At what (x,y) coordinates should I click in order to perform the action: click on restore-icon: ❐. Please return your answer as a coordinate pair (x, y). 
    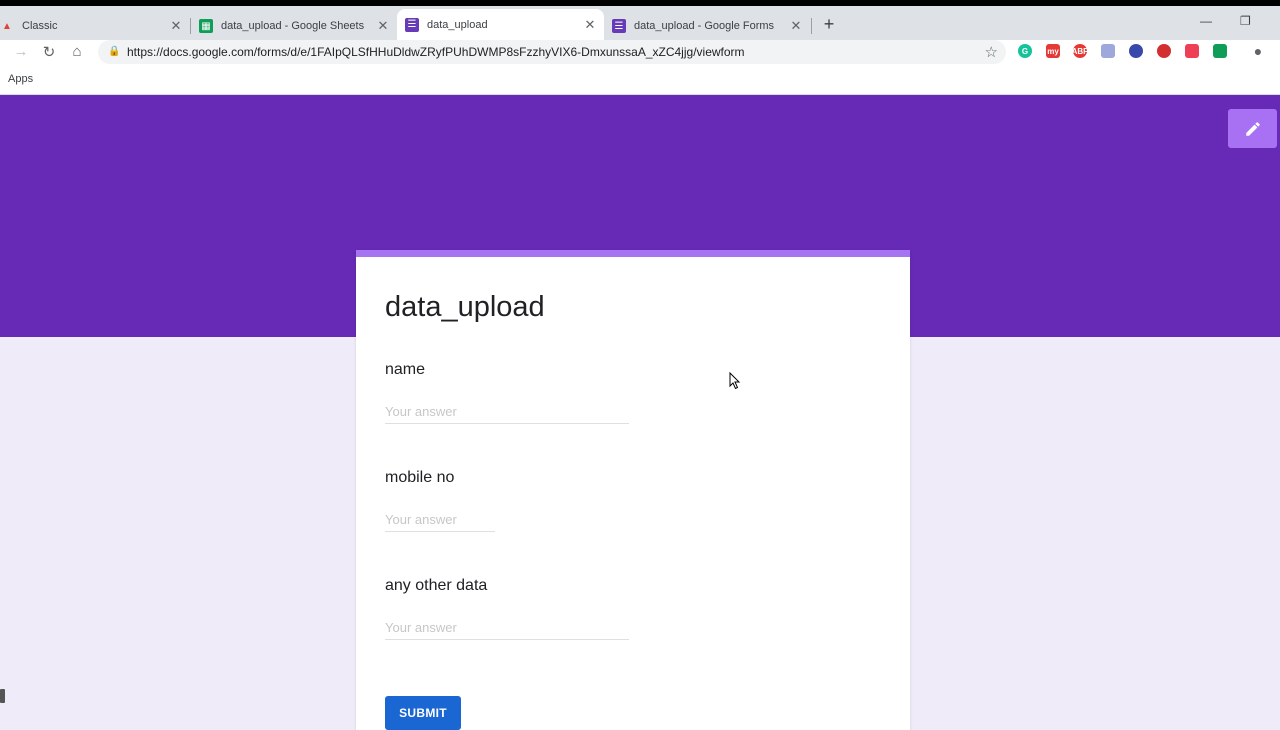
    Looking at the image, I should click on (1245, 21).